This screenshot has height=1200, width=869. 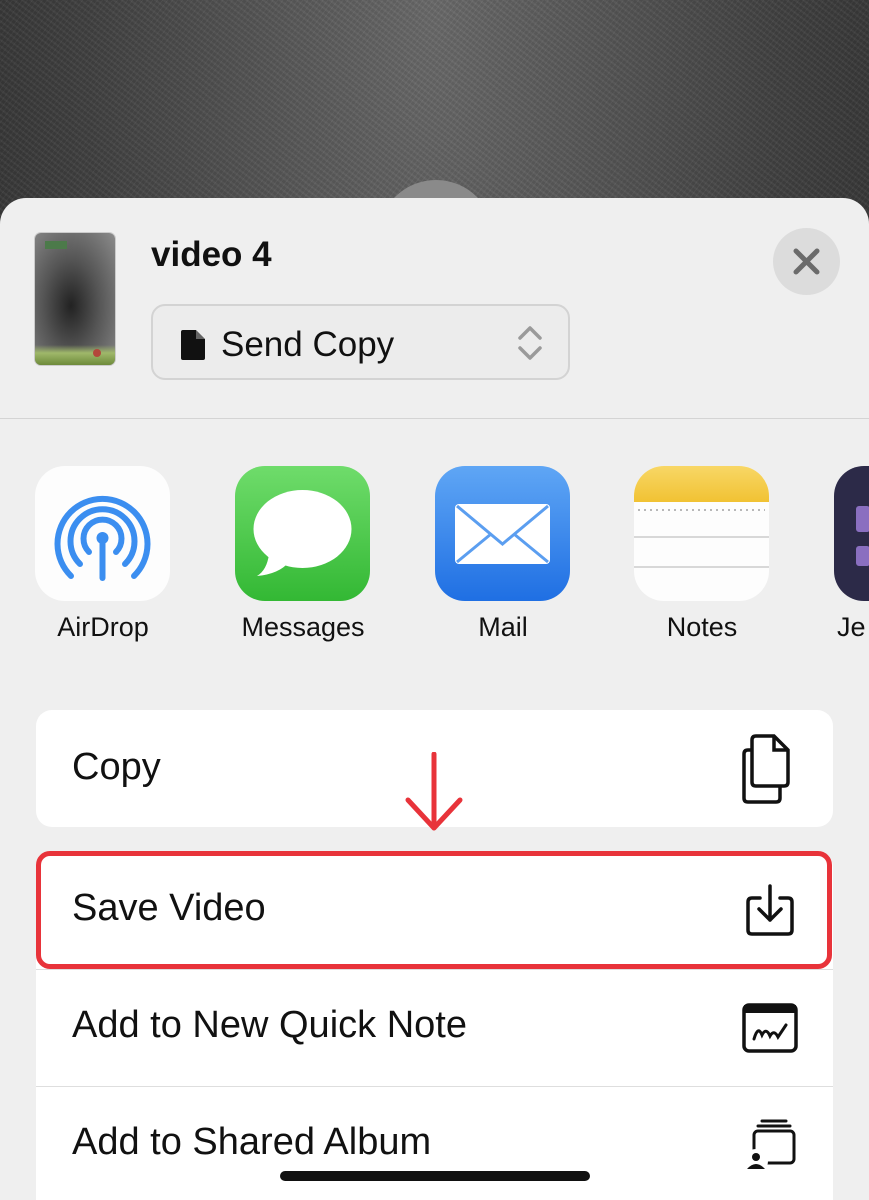 I want to click on app-notes: Notes, so click(x=699, y=556).